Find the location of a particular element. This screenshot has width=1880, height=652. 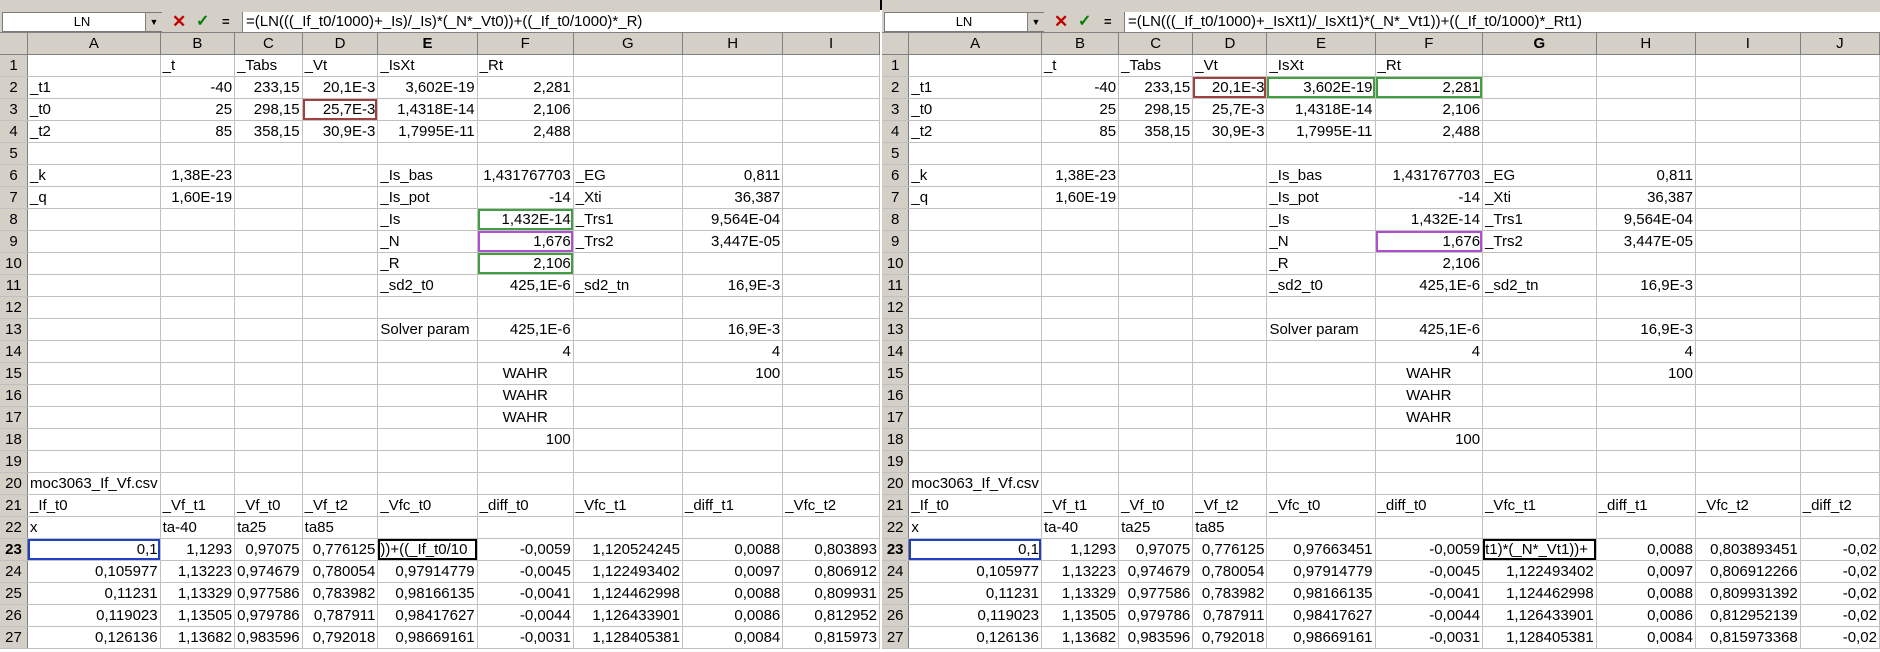

cell-a18 is located at coordinates (975, 439).